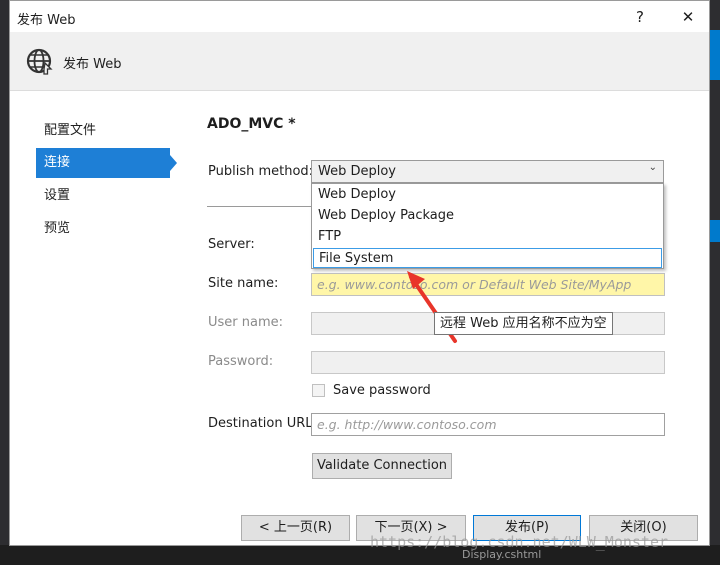 This screenshot has width=720, height=565. What do you see at coordinates (488, 362) in the screenshot?
I see `password-input` at bounding box center [488, 362].